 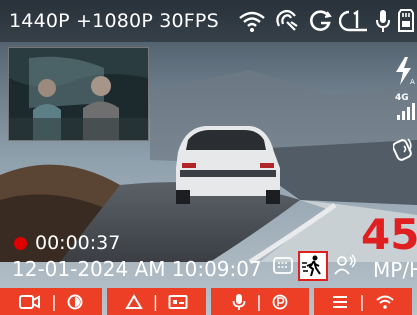 What do you see at coordinates (114, 21) in the screenshot?
I see `resolution-label: 1440P +1080P 30FPS` at bounding box center [114, 21].